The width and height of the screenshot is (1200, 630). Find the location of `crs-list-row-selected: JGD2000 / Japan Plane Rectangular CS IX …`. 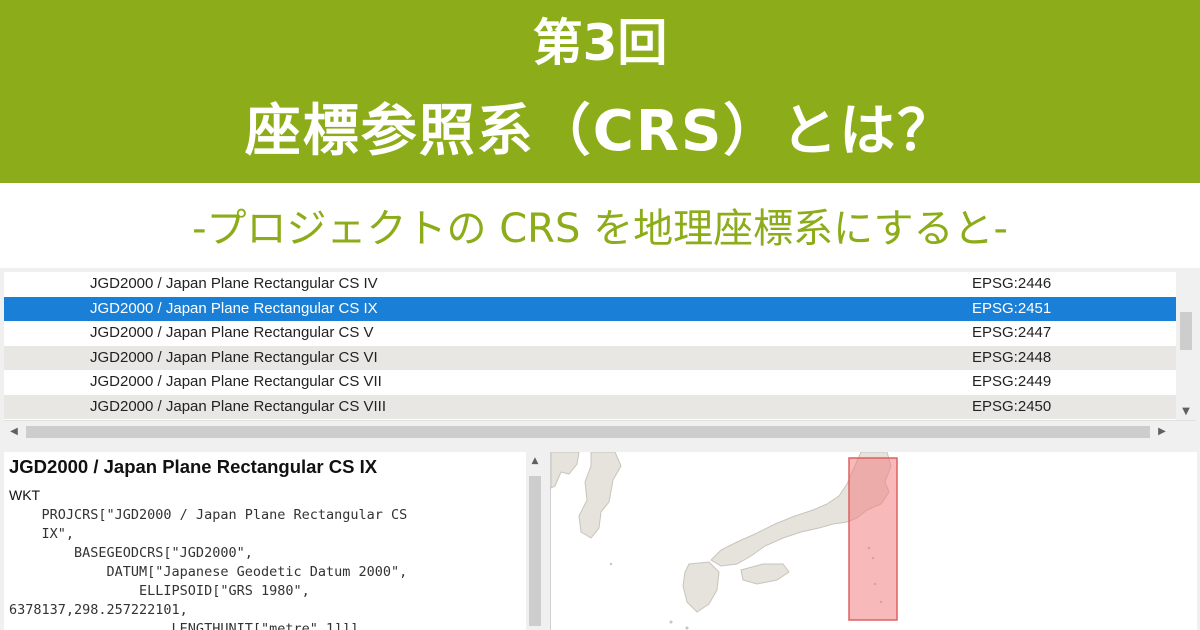

crs-list-row-selected: JGD2000 / Japan Plane Rectangular CS IX … is located at coordinates (590, 308).